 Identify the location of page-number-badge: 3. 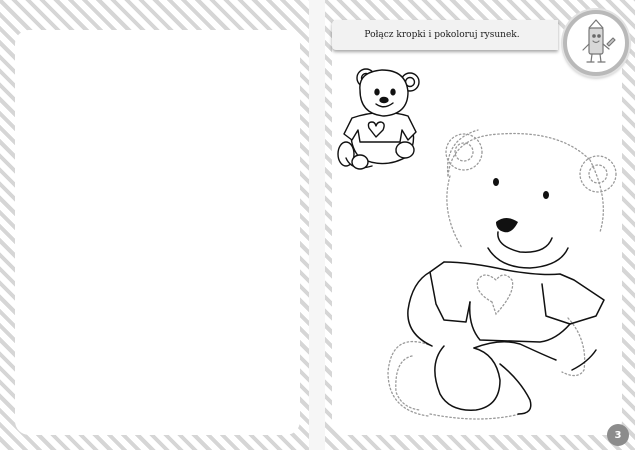
(618, 435).